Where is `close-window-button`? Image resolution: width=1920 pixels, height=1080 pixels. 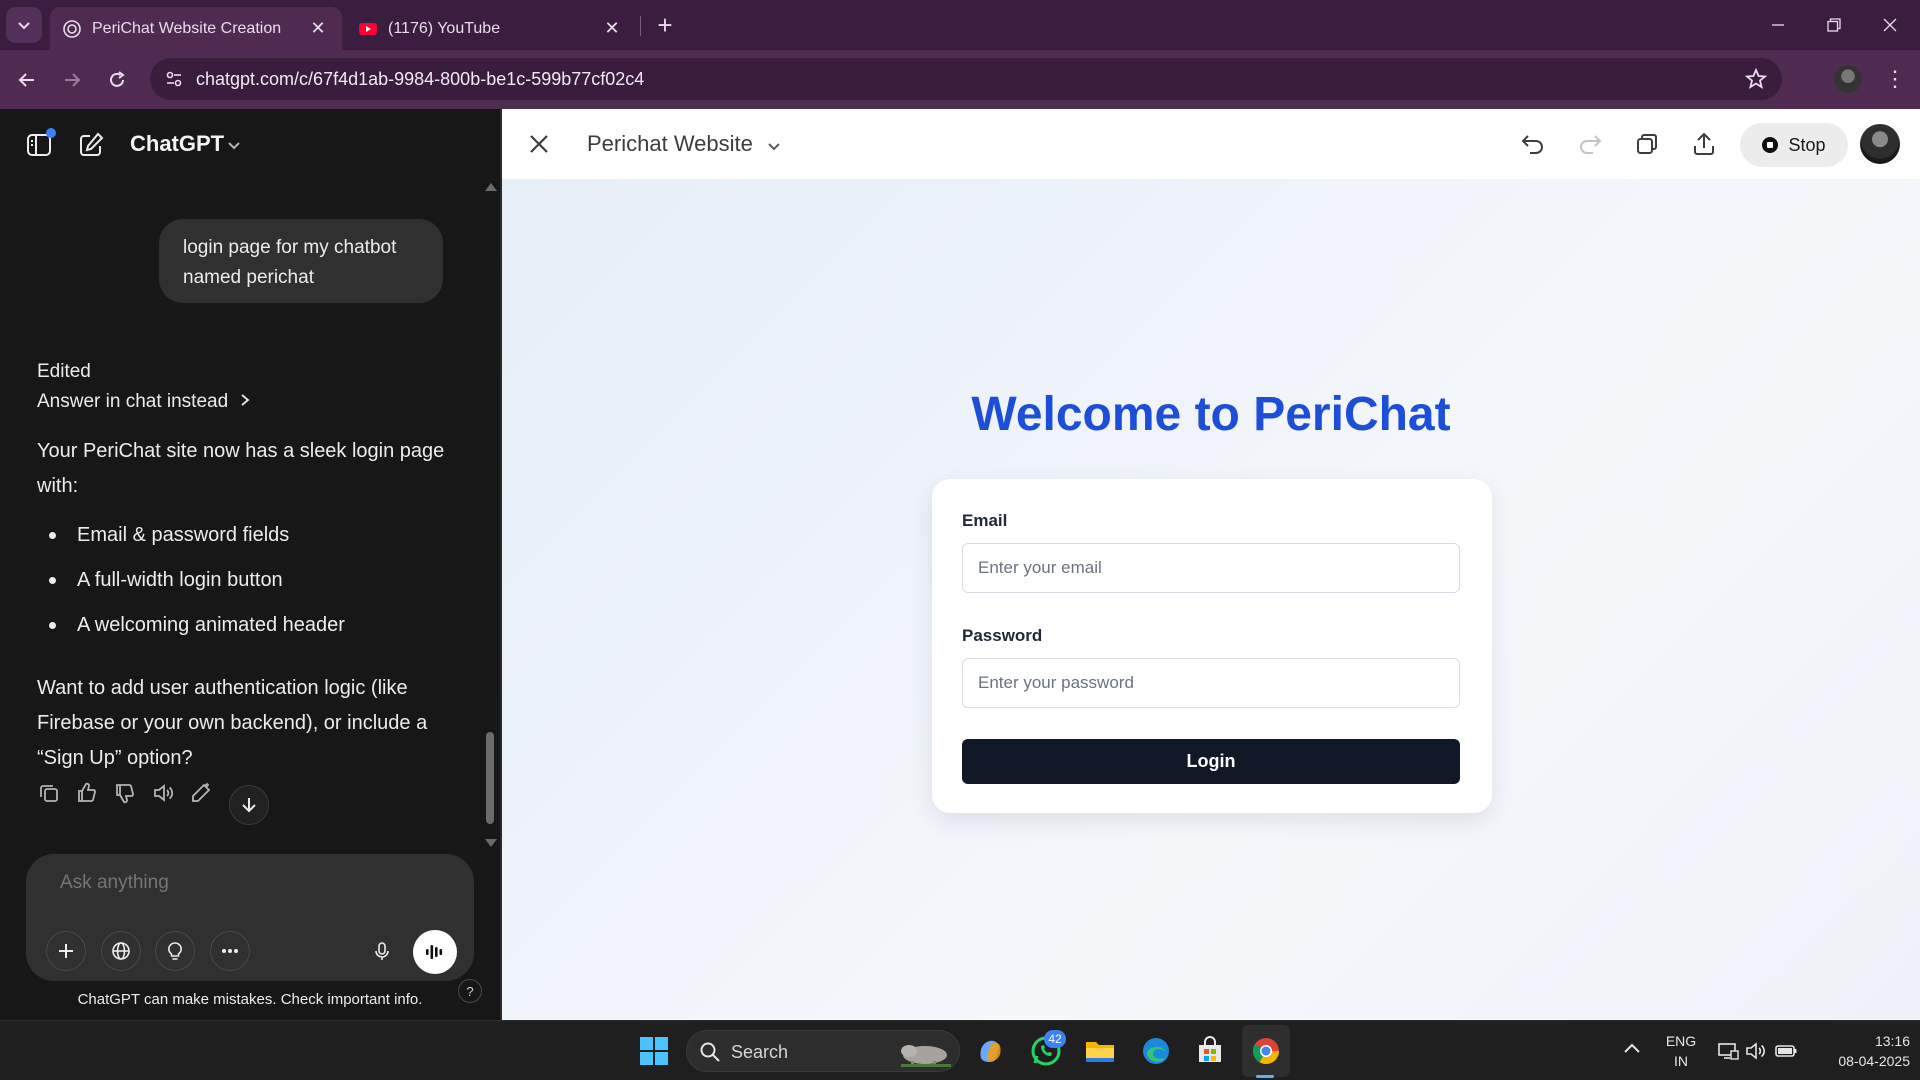 close-window-button is located at coordinates (1890, 25).